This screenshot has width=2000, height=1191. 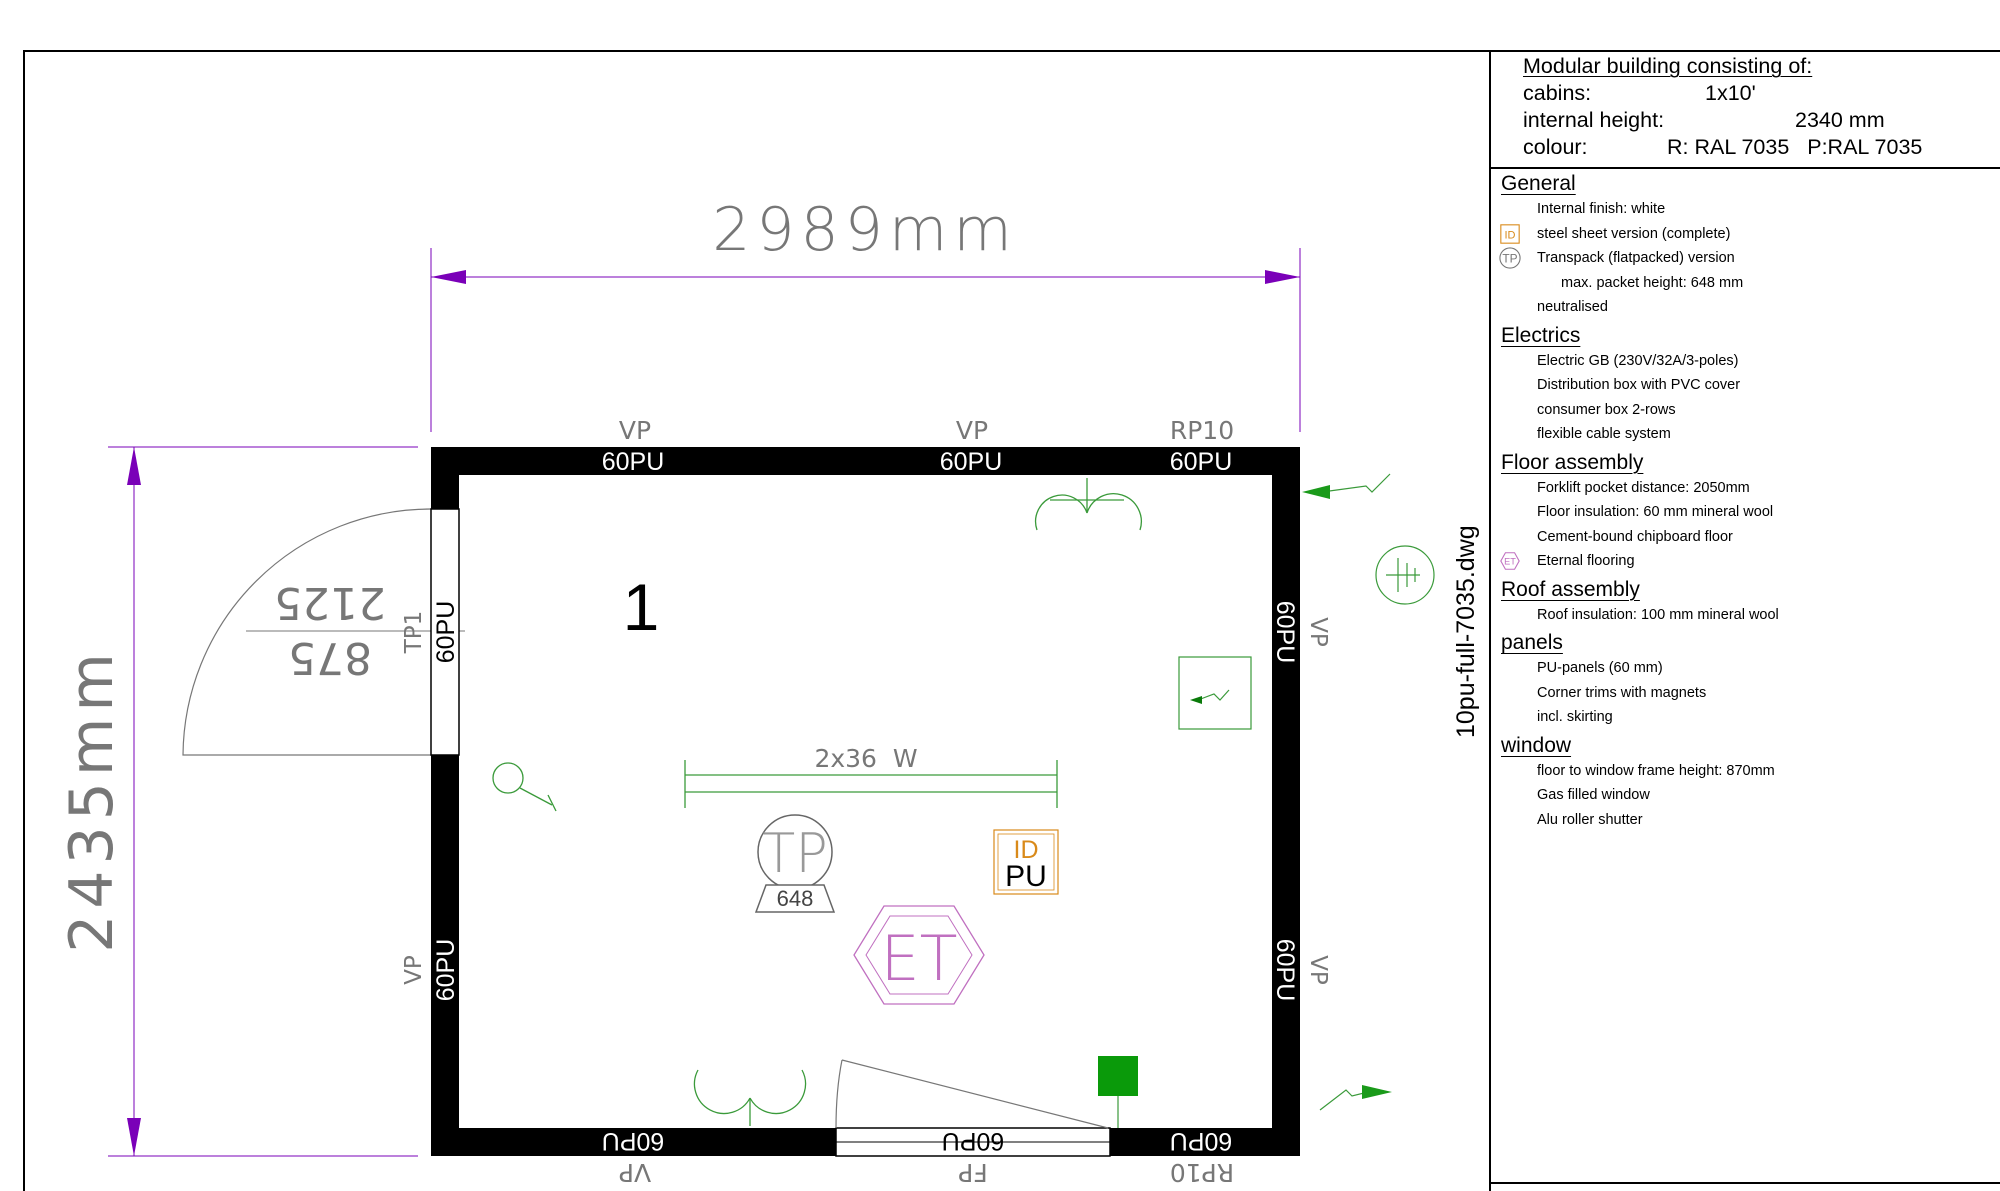 I want to click on id-badge: ID PU, so click(x=1026, y=862).